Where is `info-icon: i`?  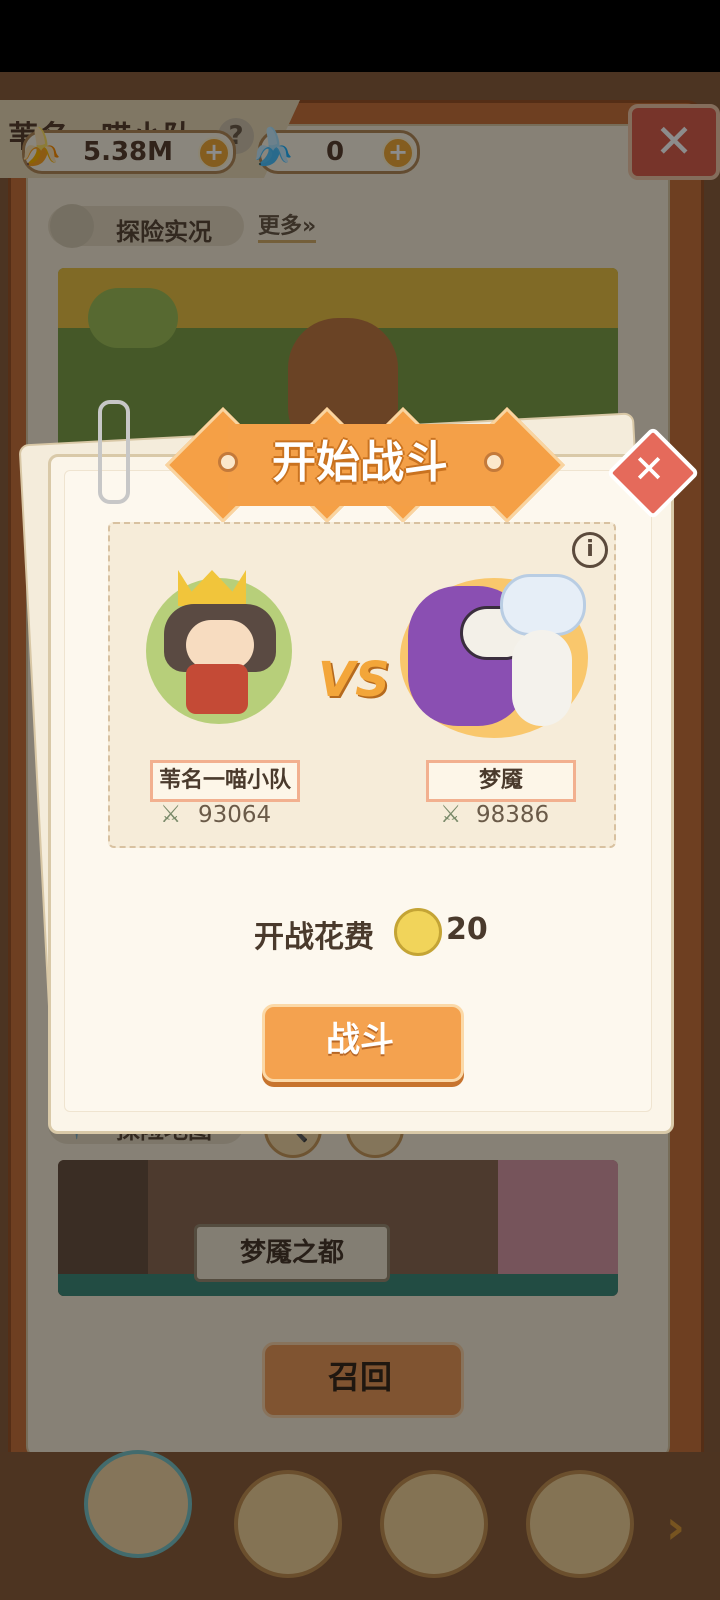
info-icon: i is located at coordinates (590, 550).